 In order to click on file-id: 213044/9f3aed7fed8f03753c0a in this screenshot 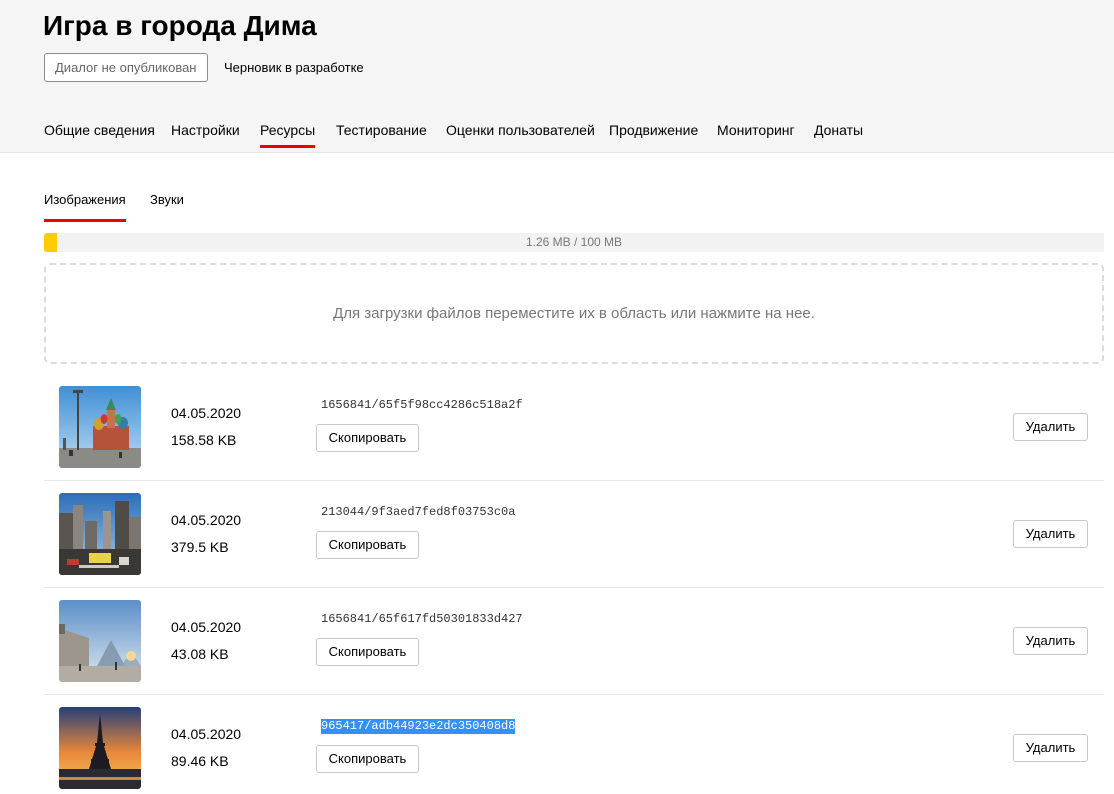, I will do `click(418, 512)`.